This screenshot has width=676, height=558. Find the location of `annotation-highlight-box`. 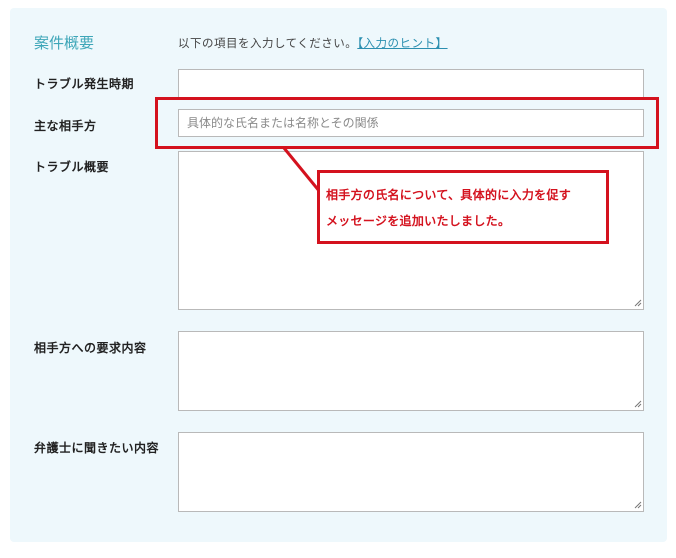

annotation-highlight-box is located at coordinates (407, 123).